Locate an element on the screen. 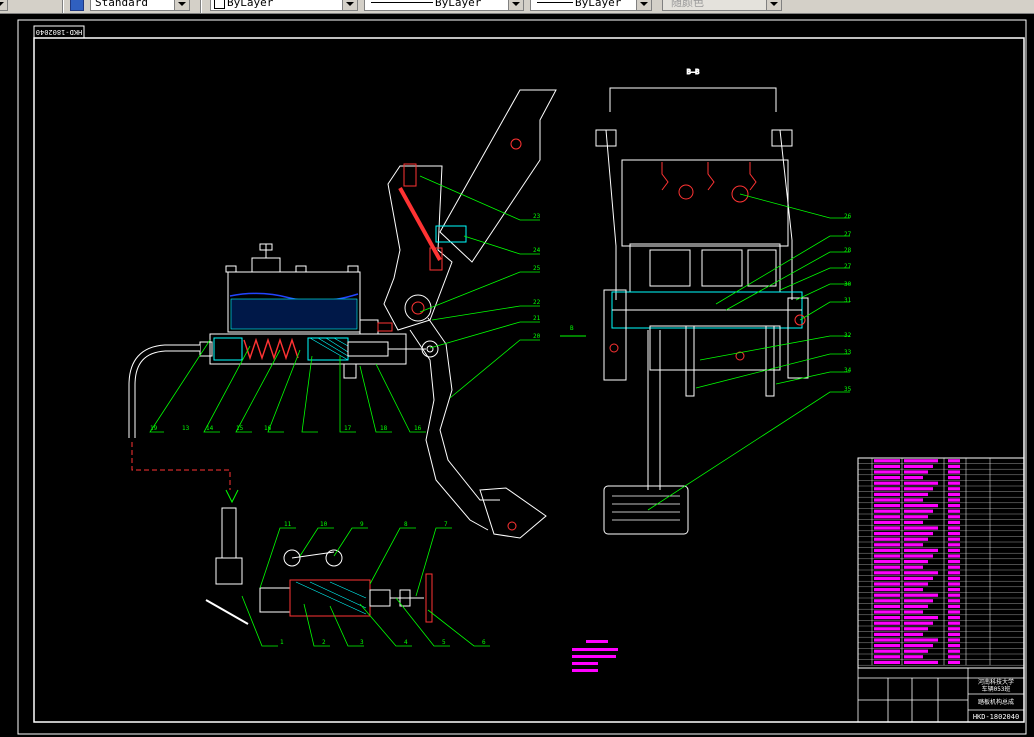 Image resolution: width=1034 pixels, height=737 pixels. drawing-name: 踏板机构总成 is located at coordinates (996, 702).